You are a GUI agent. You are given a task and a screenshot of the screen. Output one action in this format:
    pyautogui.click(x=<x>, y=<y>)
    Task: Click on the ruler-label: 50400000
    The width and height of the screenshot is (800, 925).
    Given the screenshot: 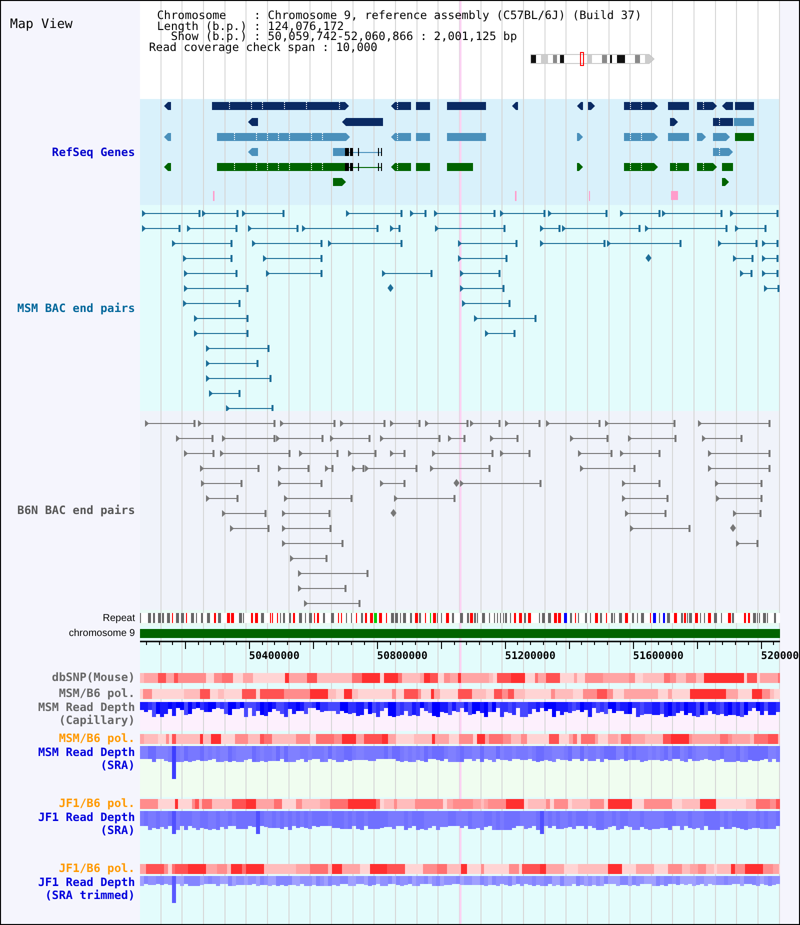 What is the action you would take?
    pyautogui.click(x=274, y=656)
    